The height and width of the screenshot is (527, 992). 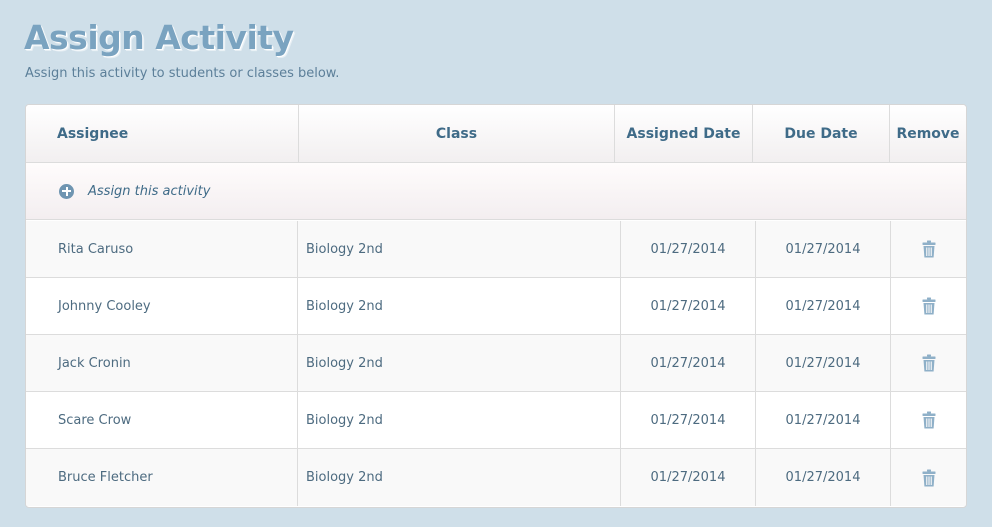 I want to click on column-header-assignee: Assignee, so click(x=162, y=133).